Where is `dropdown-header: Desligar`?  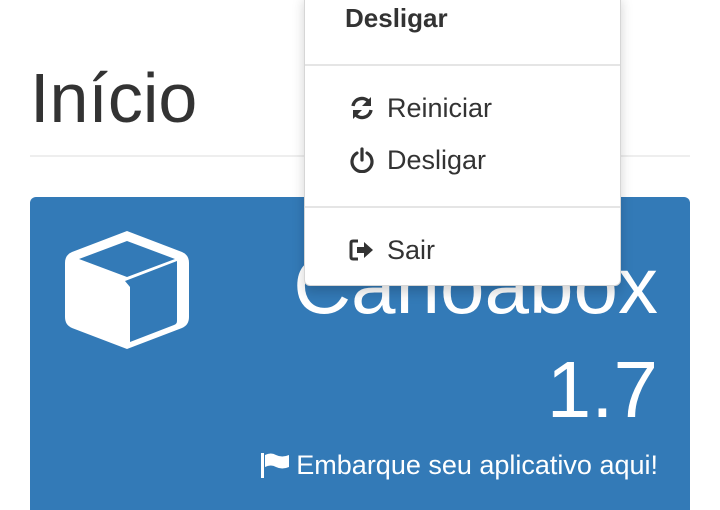 dropdown-header: Desligar is located at coordinates (396, 18).